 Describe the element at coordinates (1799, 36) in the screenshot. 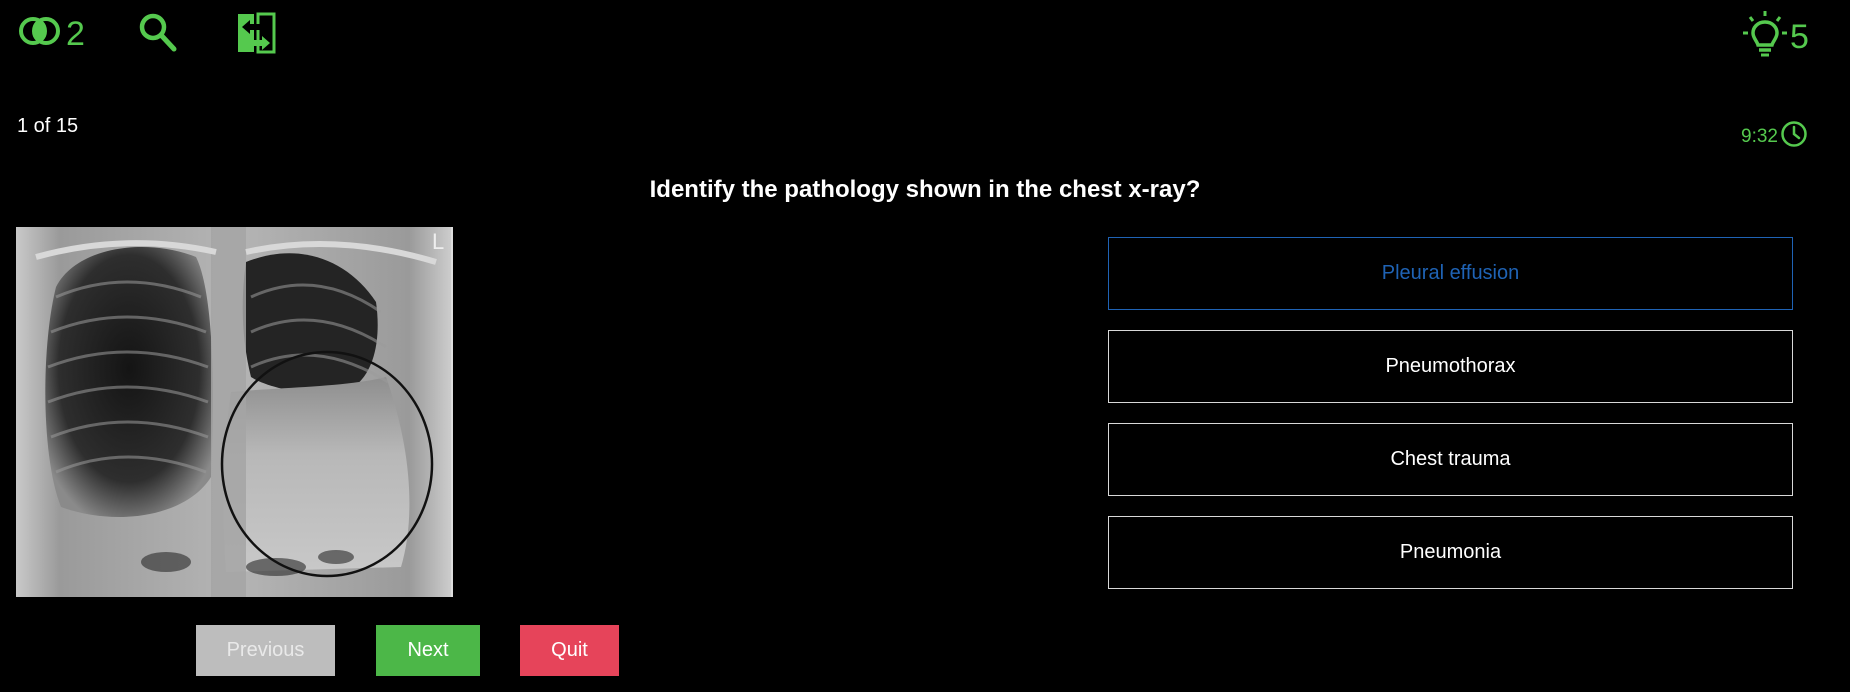

I see `hint-count: 5` at that location.